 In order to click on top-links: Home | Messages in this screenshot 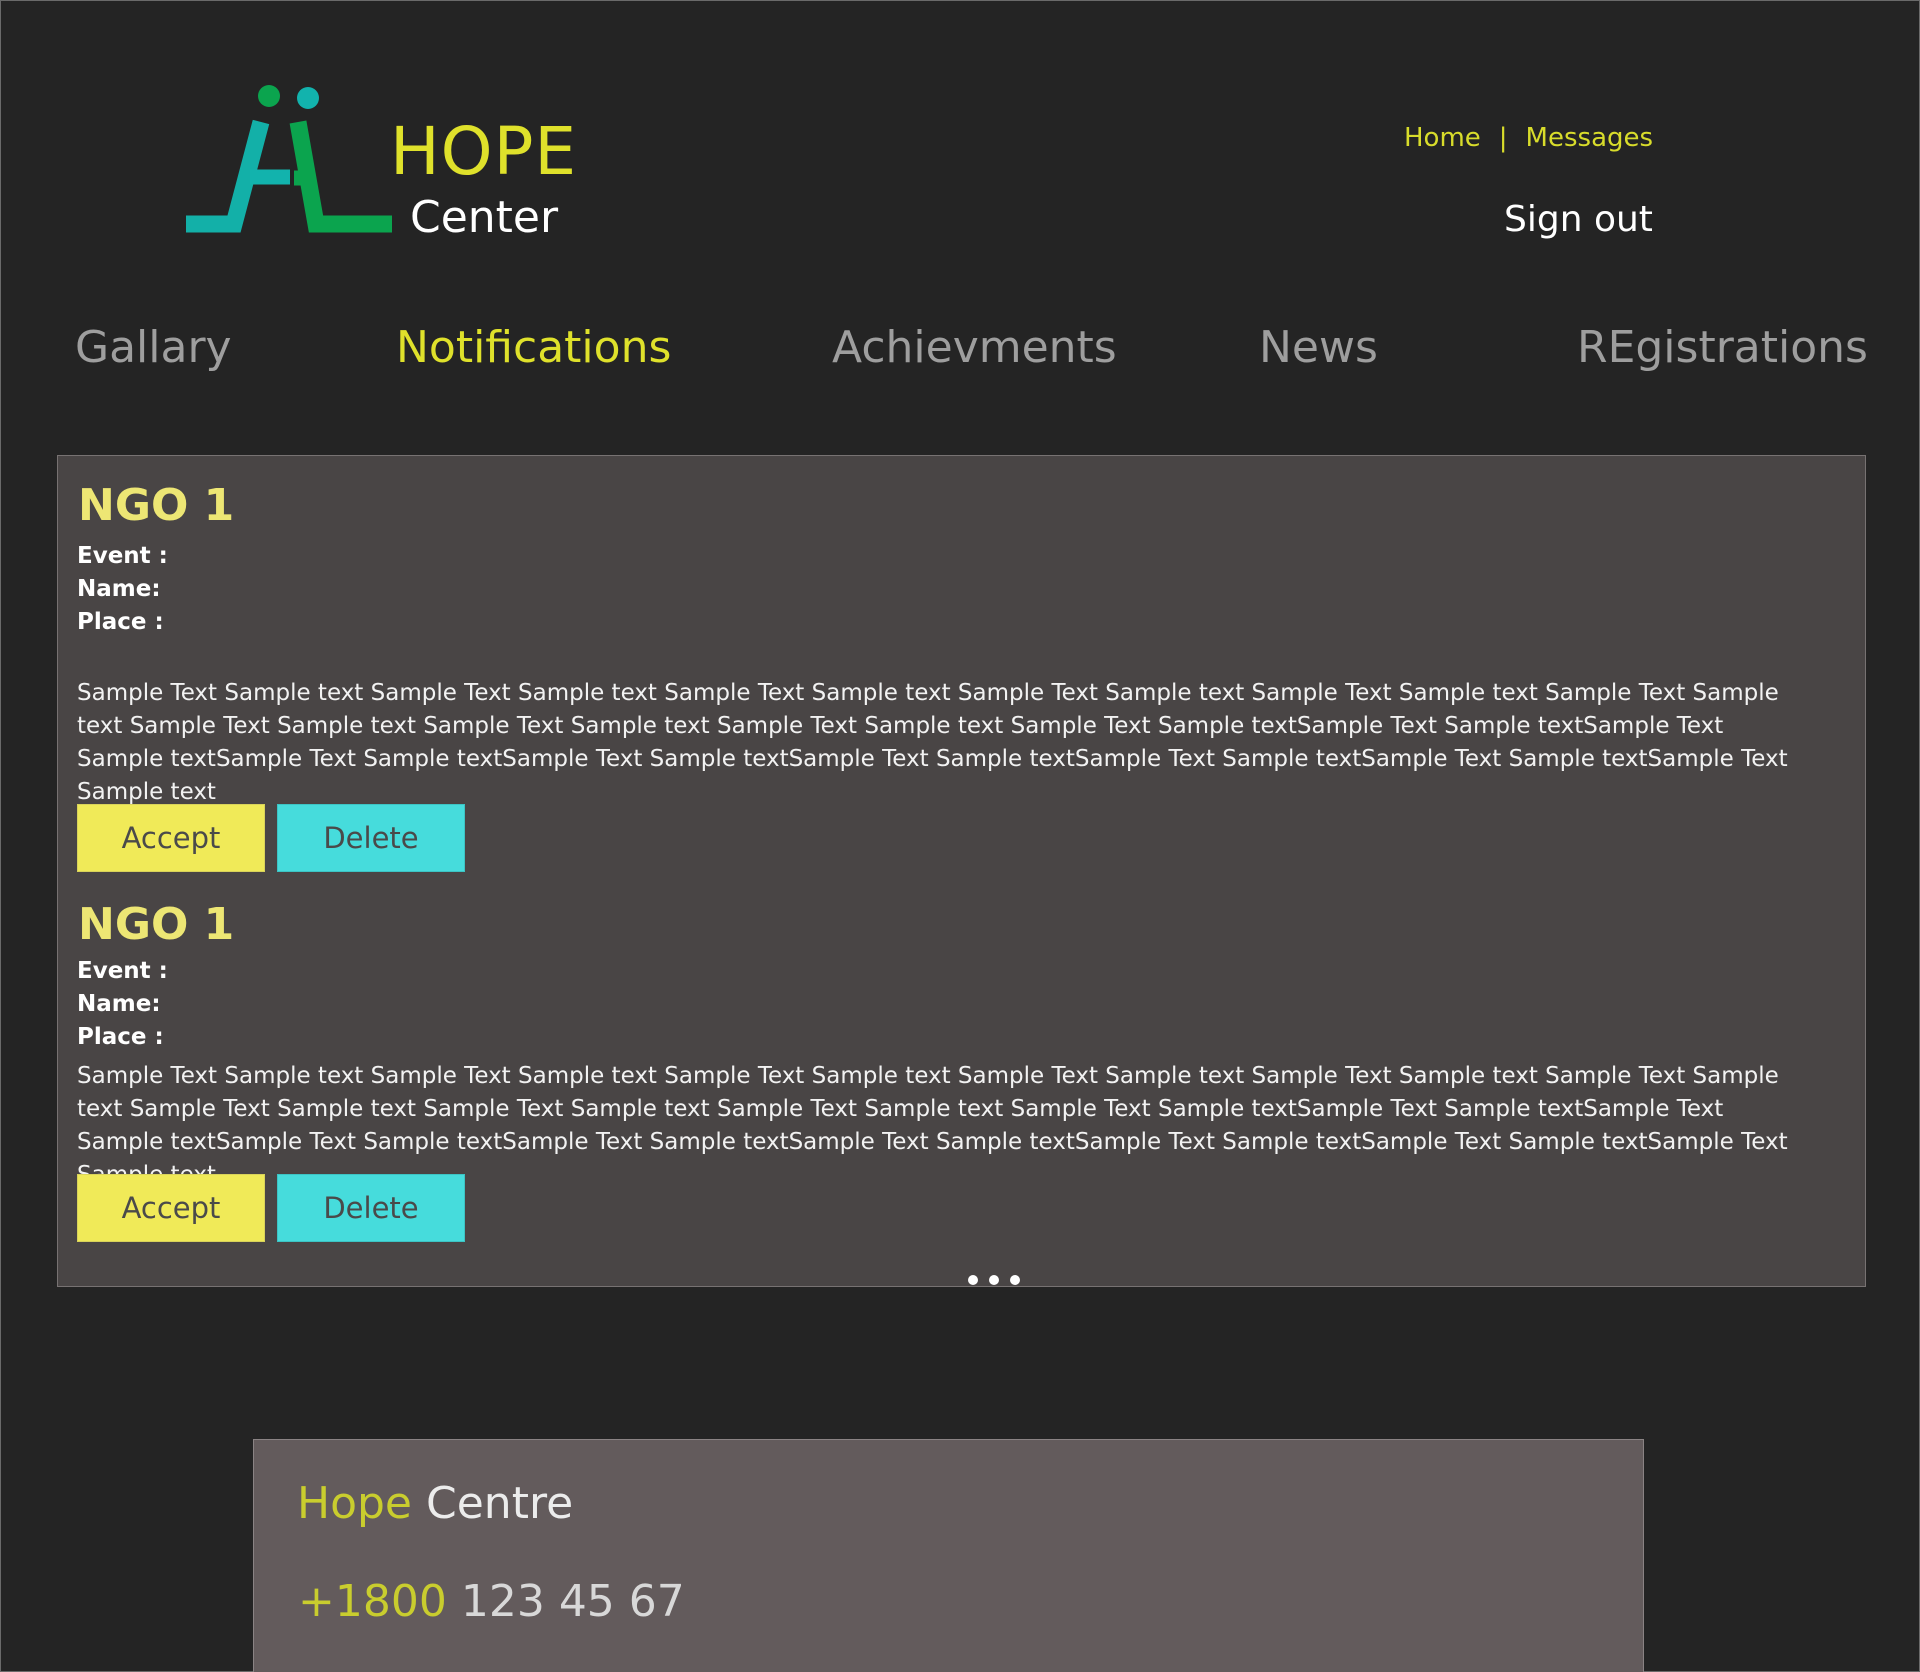, I will do `click(1528, 138)`.